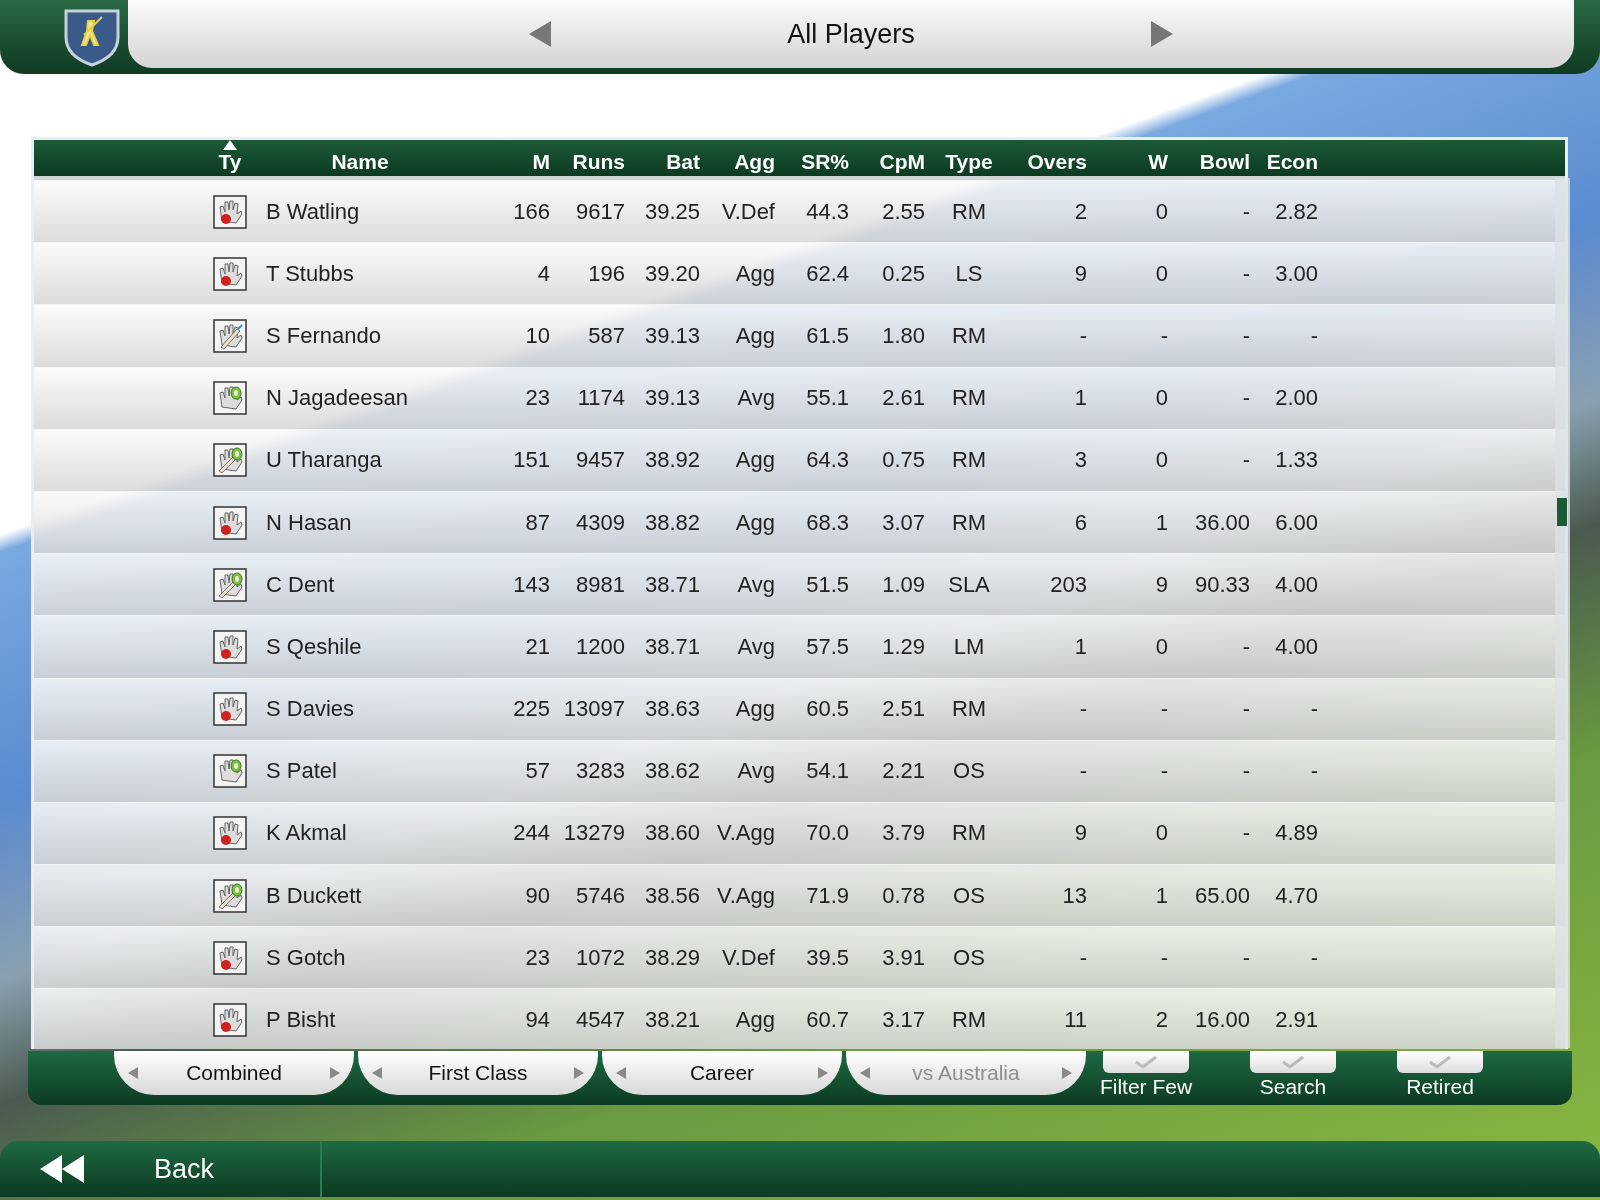 The image size is (1600, 1200). I want to click on player-name: S Qeshile, so click(314, 646).